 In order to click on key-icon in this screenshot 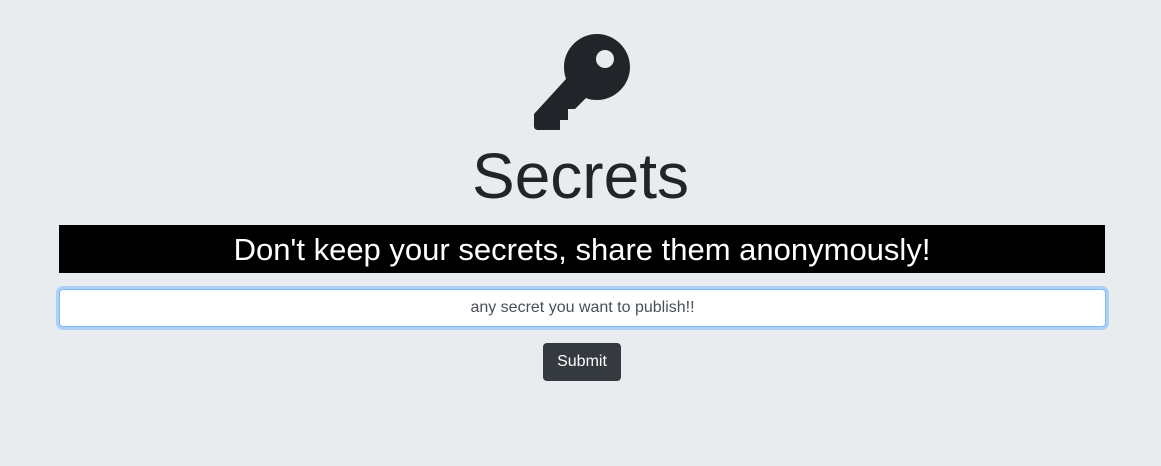, I will do `click(582, 82)`.